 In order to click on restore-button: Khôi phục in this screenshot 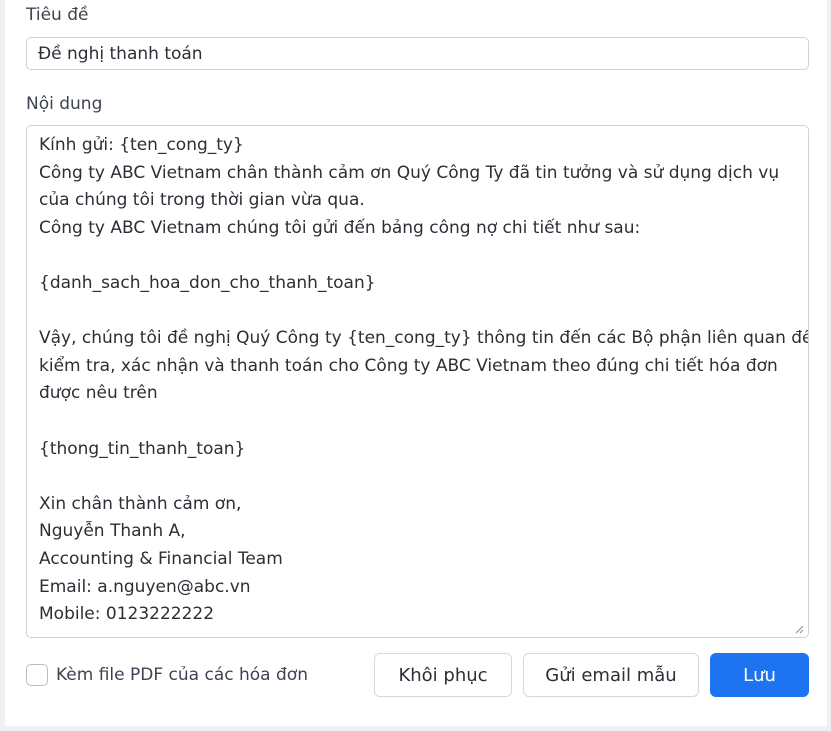, I will do `click(443, 675)`.